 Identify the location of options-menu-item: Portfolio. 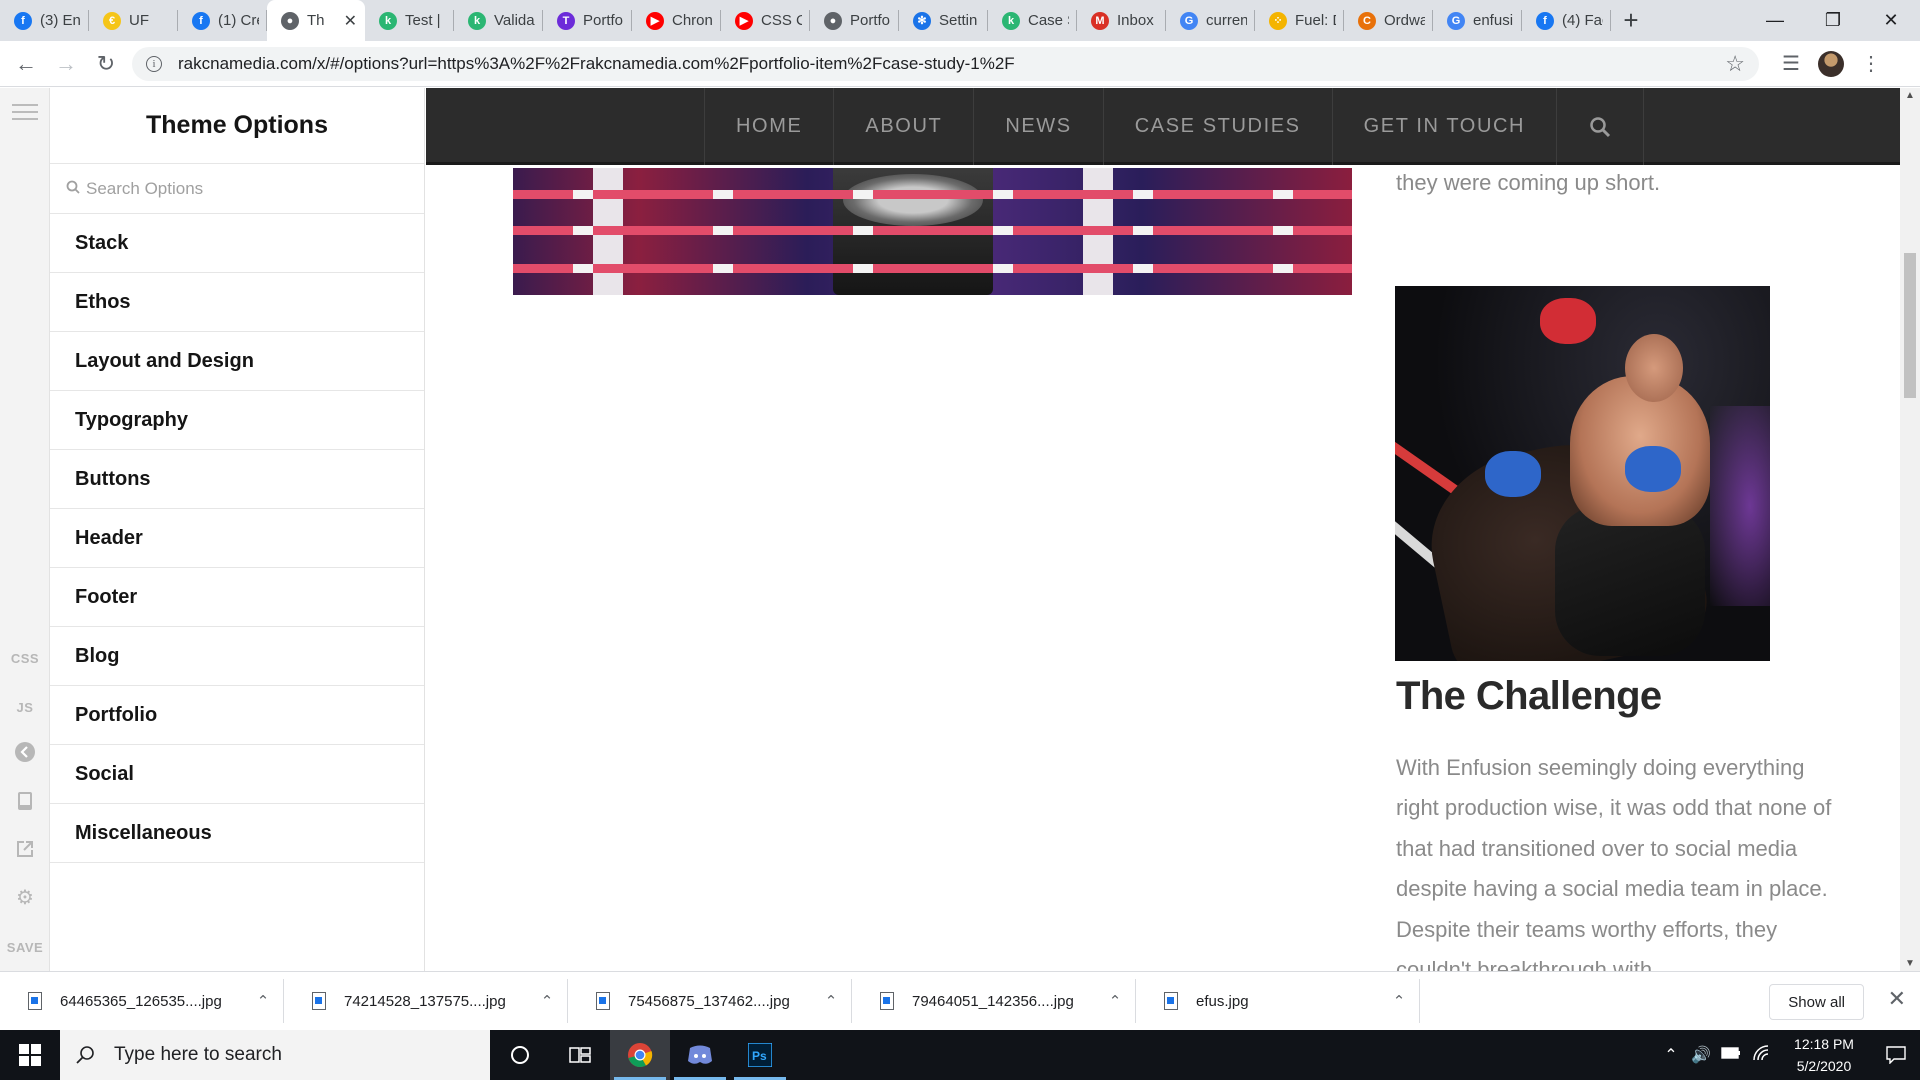
(237, 715).